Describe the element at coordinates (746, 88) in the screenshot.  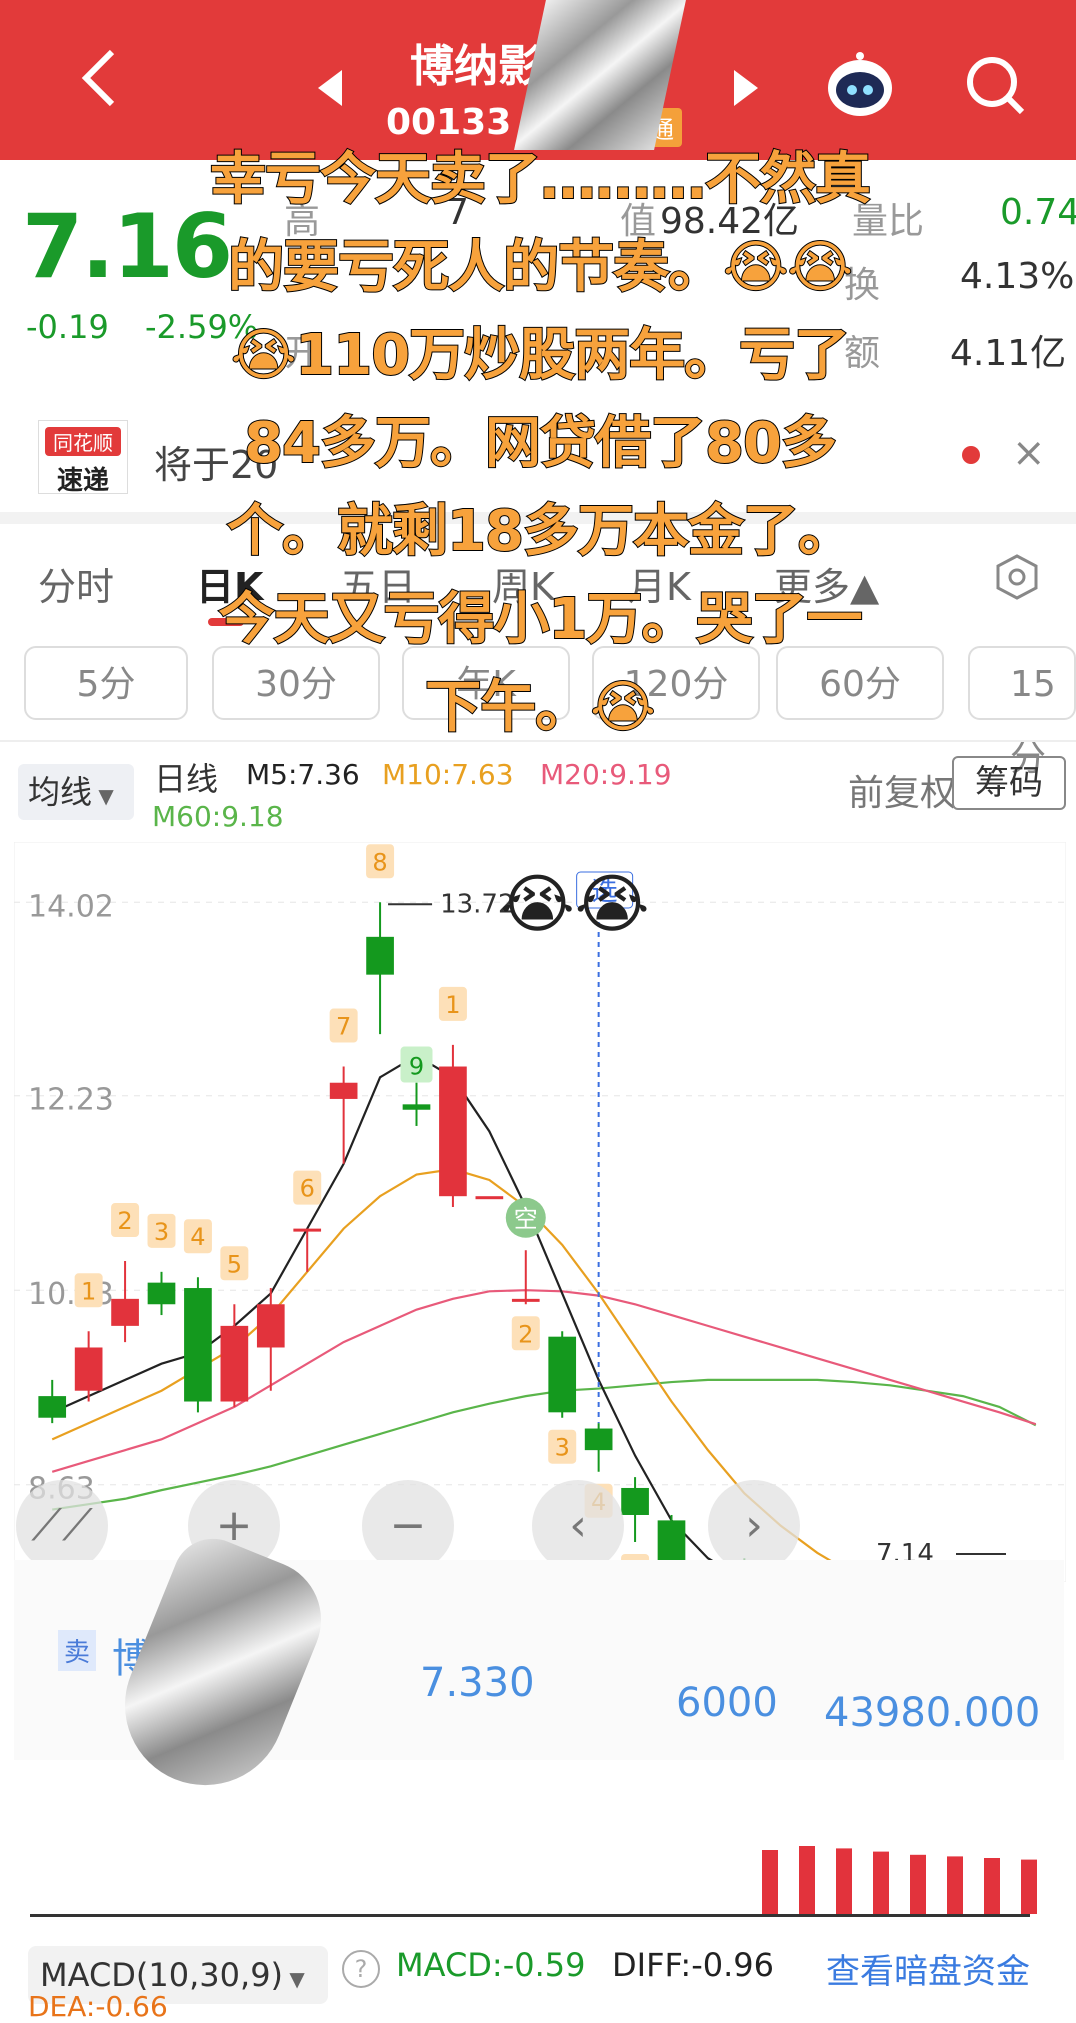
I see `next-stock-icon` at that location.